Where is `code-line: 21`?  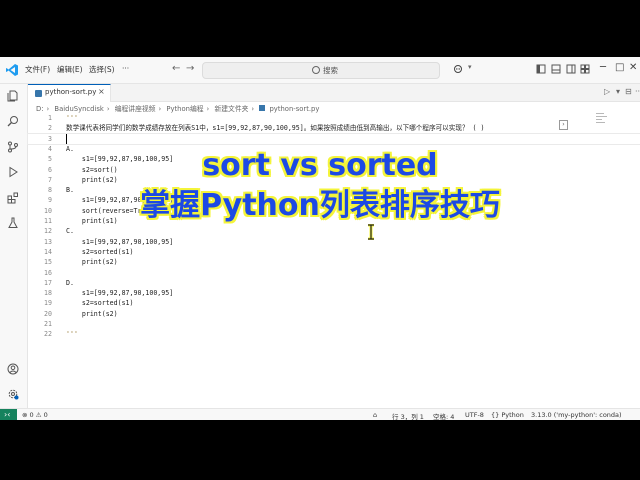
code-line: 21 is located at coordinates (334, 324).